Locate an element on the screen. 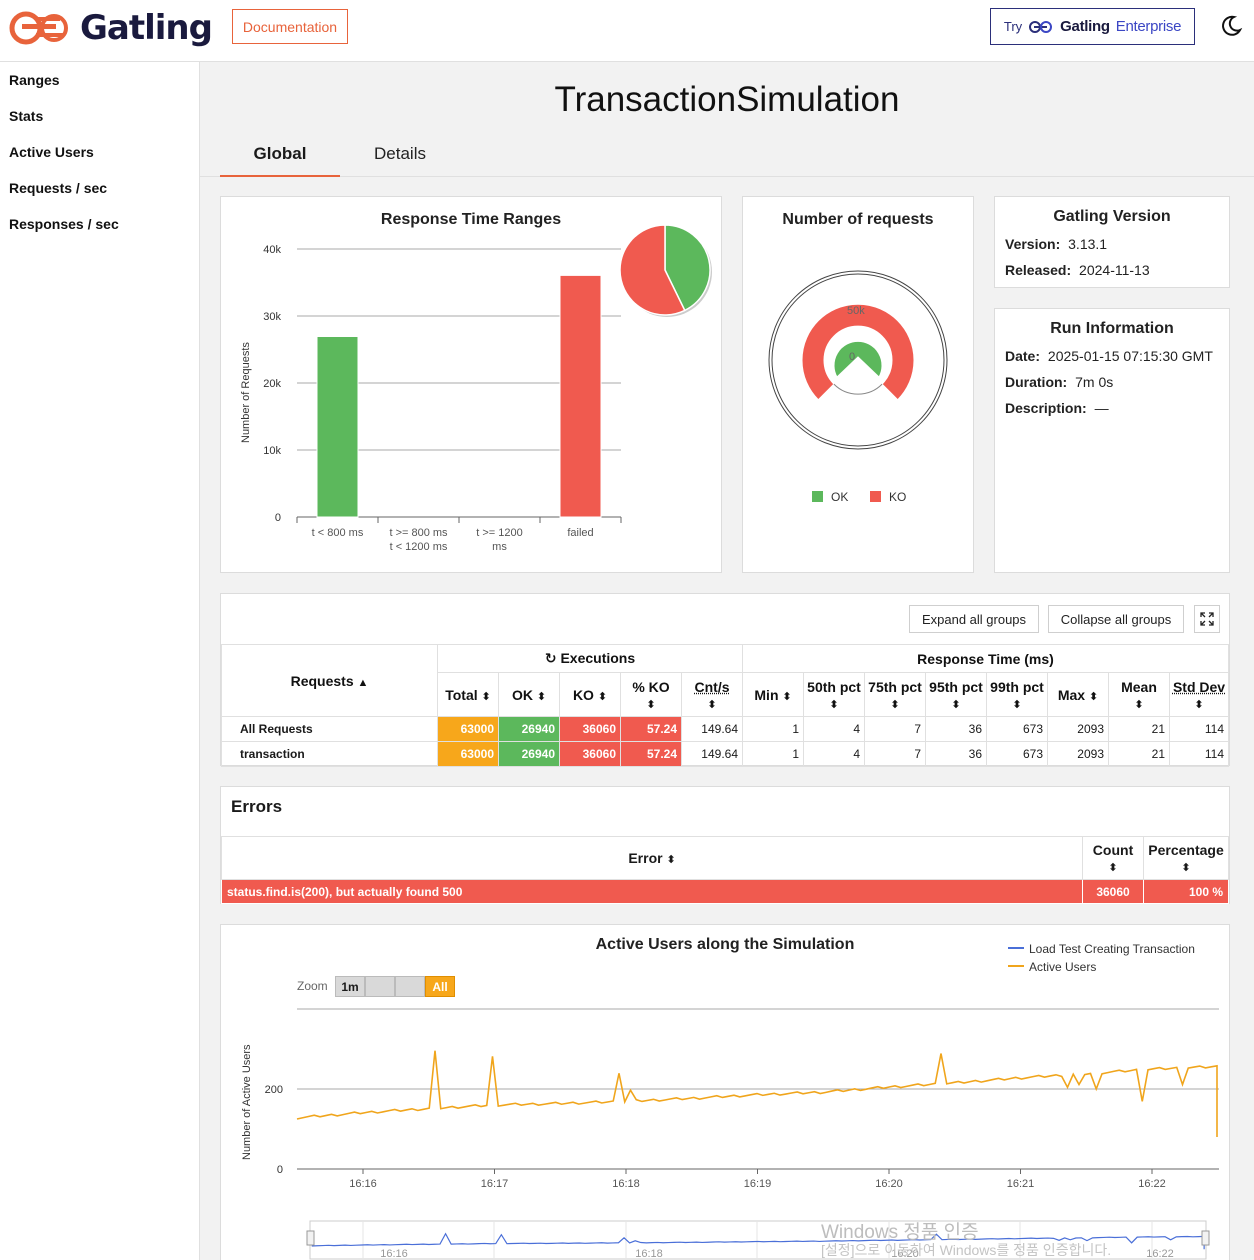 The height and width of the screenshot is (1260, 1254). sidebar-item-responses-per-sec: Responses / sec is located at coordinates (99, 224).